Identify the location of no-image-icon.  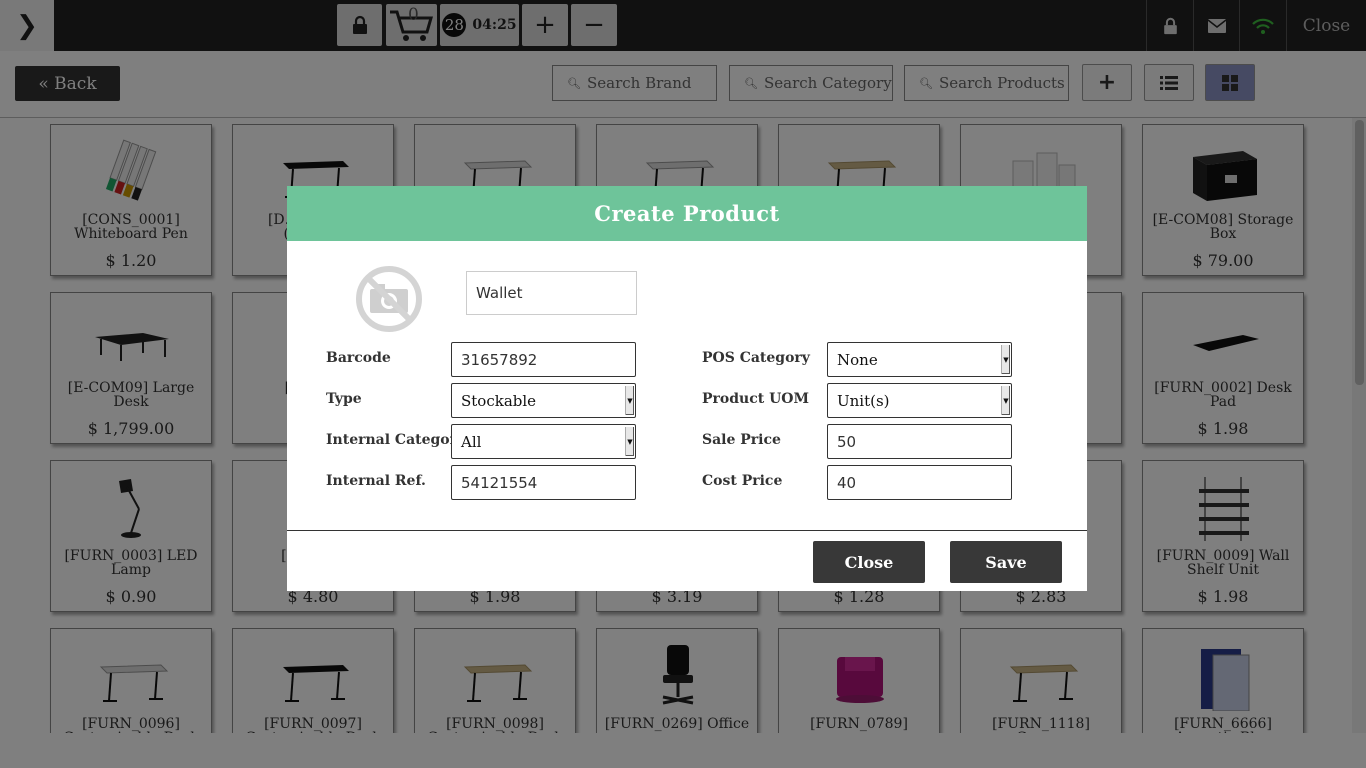
(389, 299).